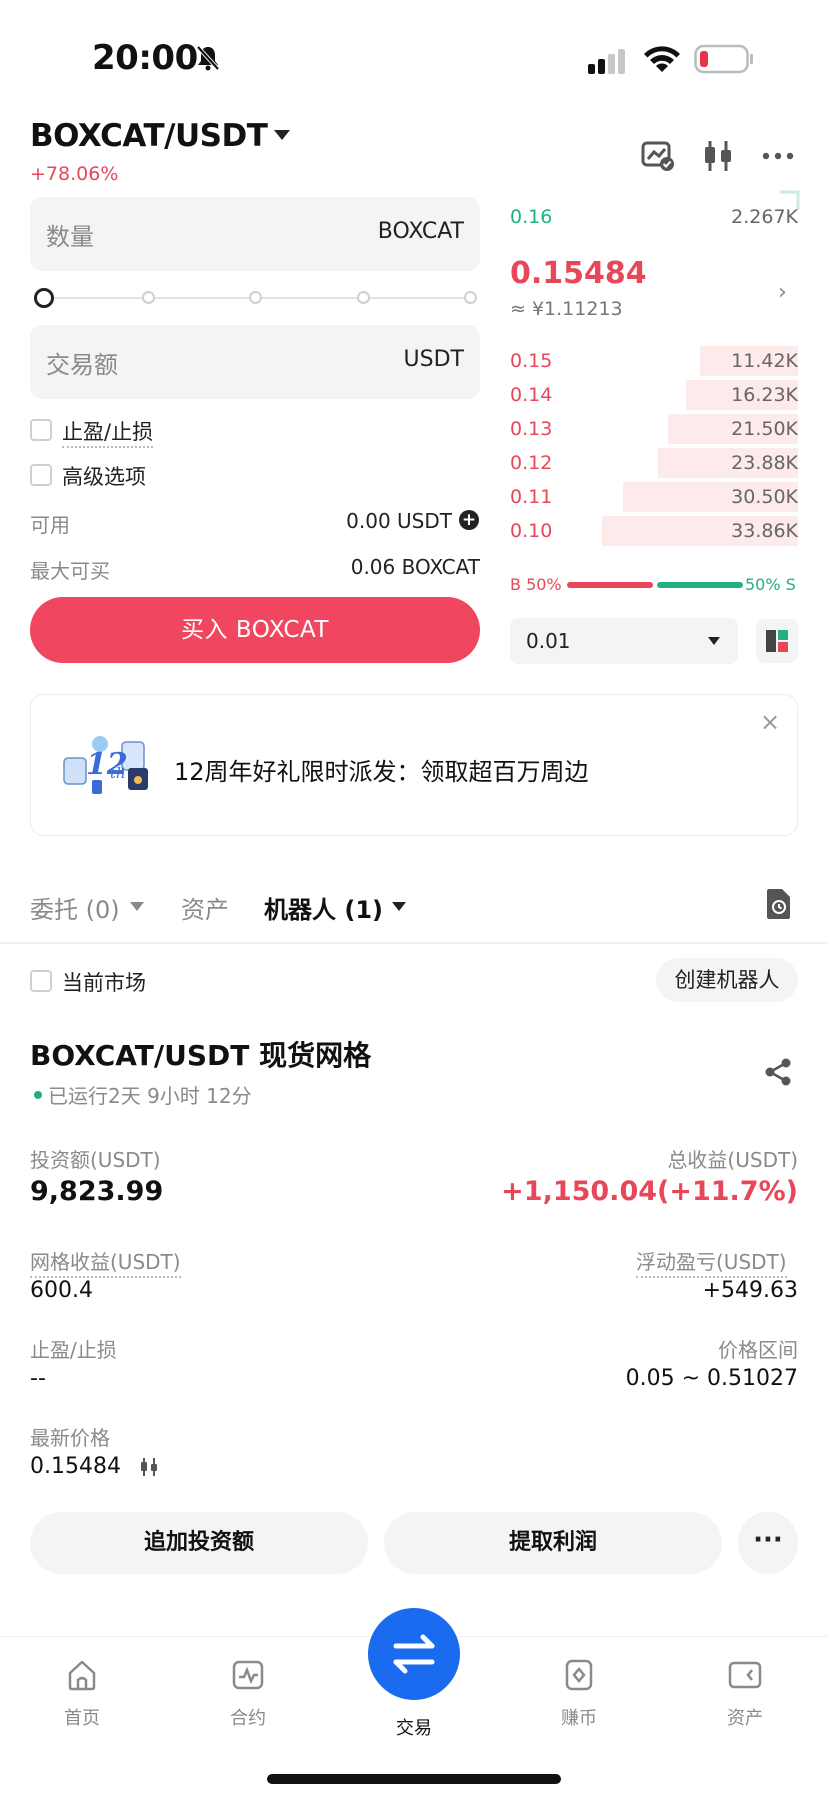 Image resolution: width=828 pixels, height=1800 pixels. I want to click on tab-orders: 委托 (0), so click(75, 907).